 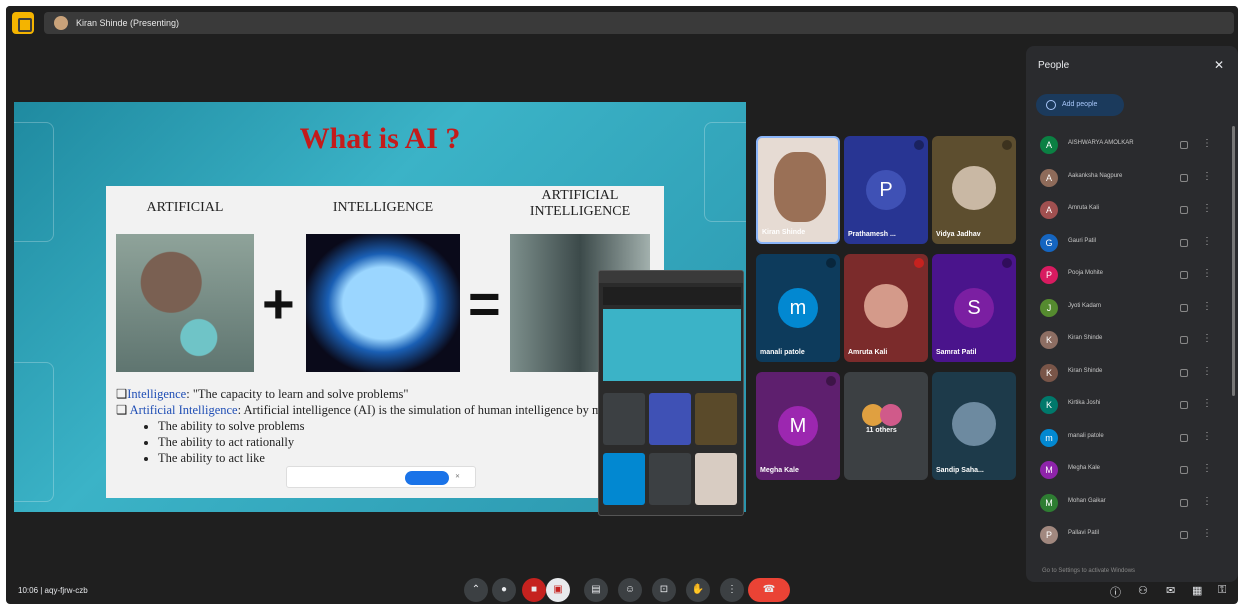 What do you see at coordinates (1130, 438) in the screenshot?
I see `participant-row: m manali patole ⋮` at bounding box center [1130, 438].